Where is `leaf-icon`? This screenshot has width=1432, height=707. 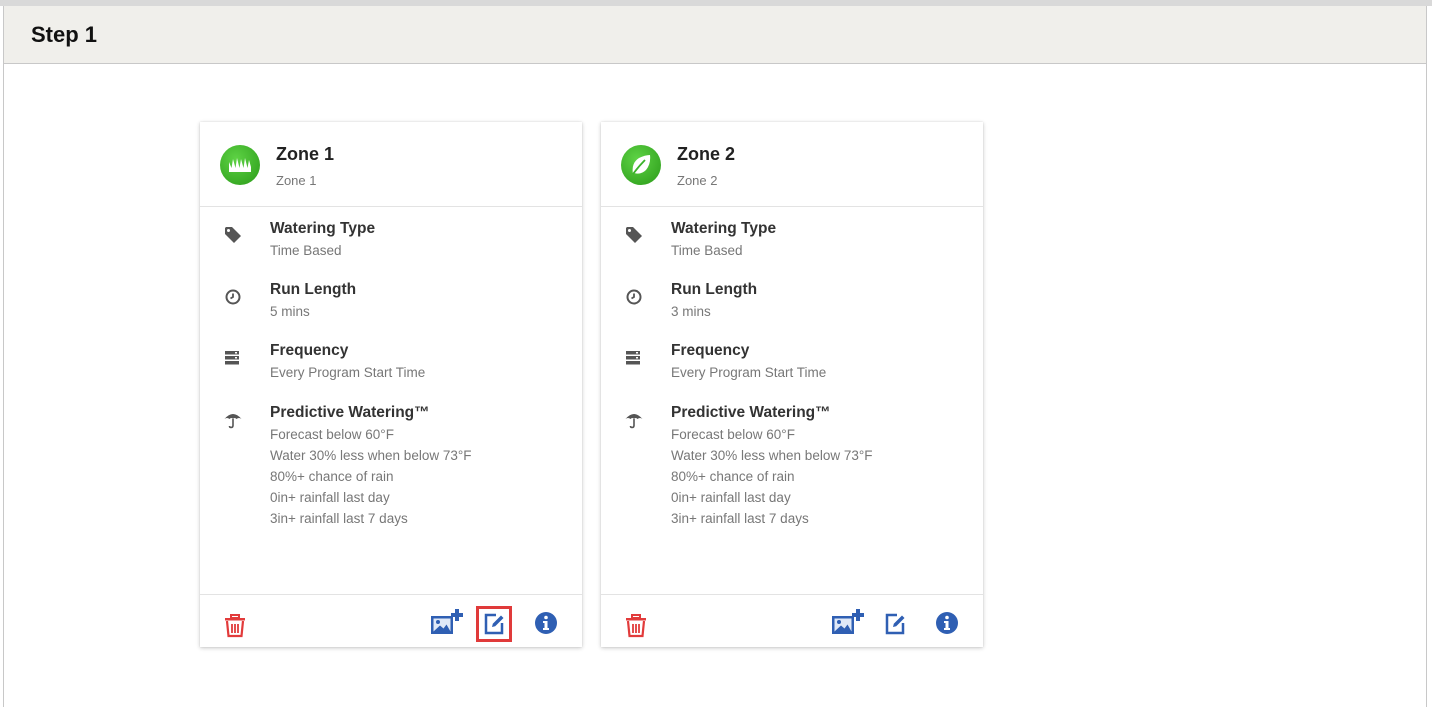 leaf-icon is located at coordinates (641, 165).